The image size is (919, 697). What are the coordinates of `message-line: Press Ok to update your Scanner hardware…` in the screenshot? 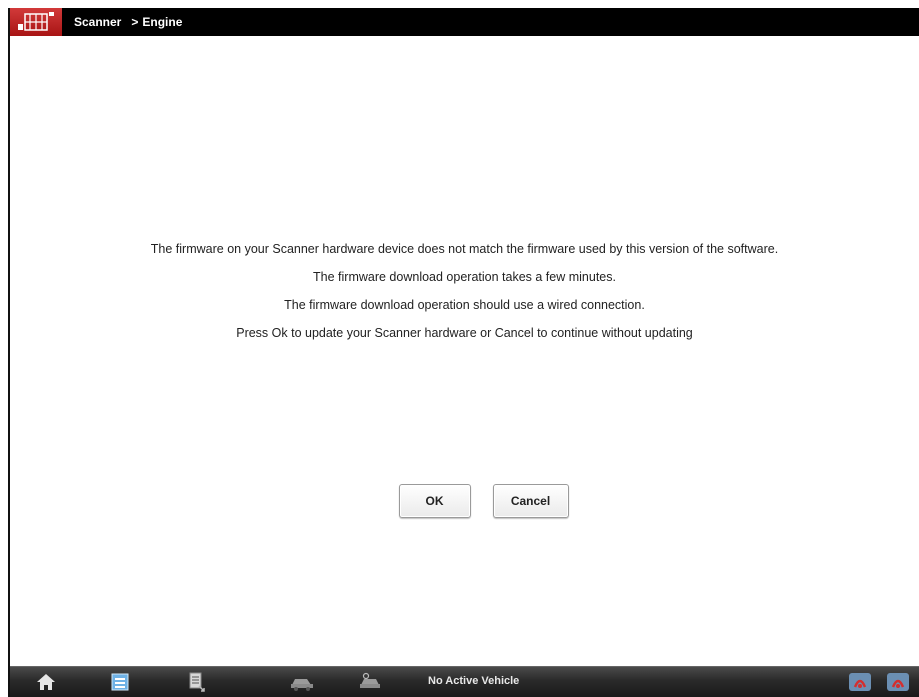 It's located at (464, 333).